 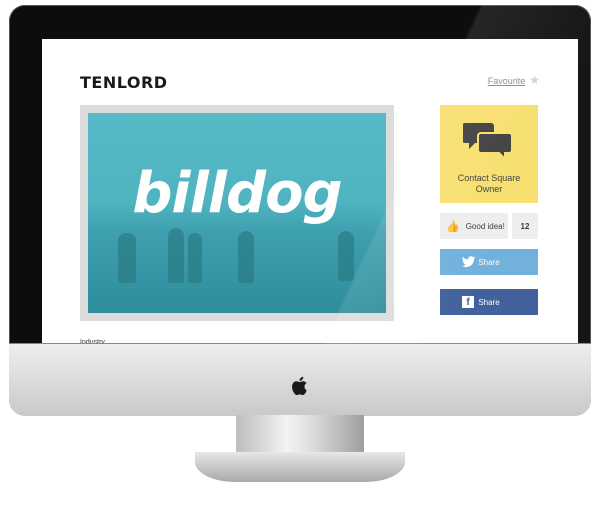 I want to click on favourite-link: Favourite ★, so click(x=514, y=80).